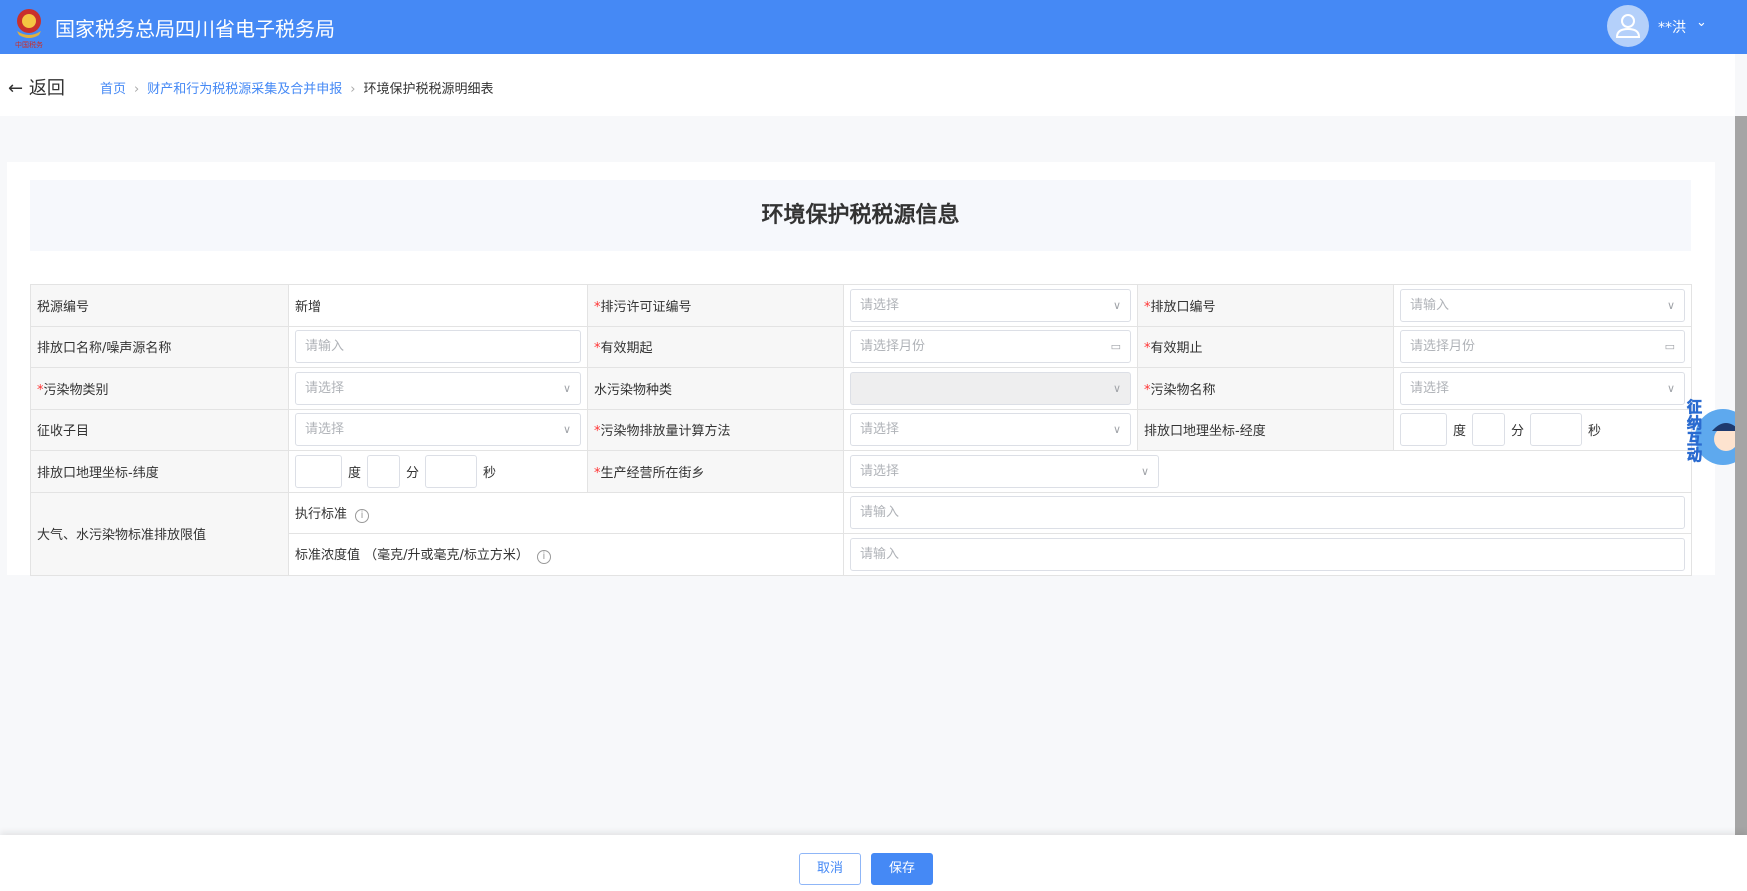 This screenshot has width=1747, height=891. I want to click on breadcrumb-current: 环境保护税税源明细表, so click(428, 89).